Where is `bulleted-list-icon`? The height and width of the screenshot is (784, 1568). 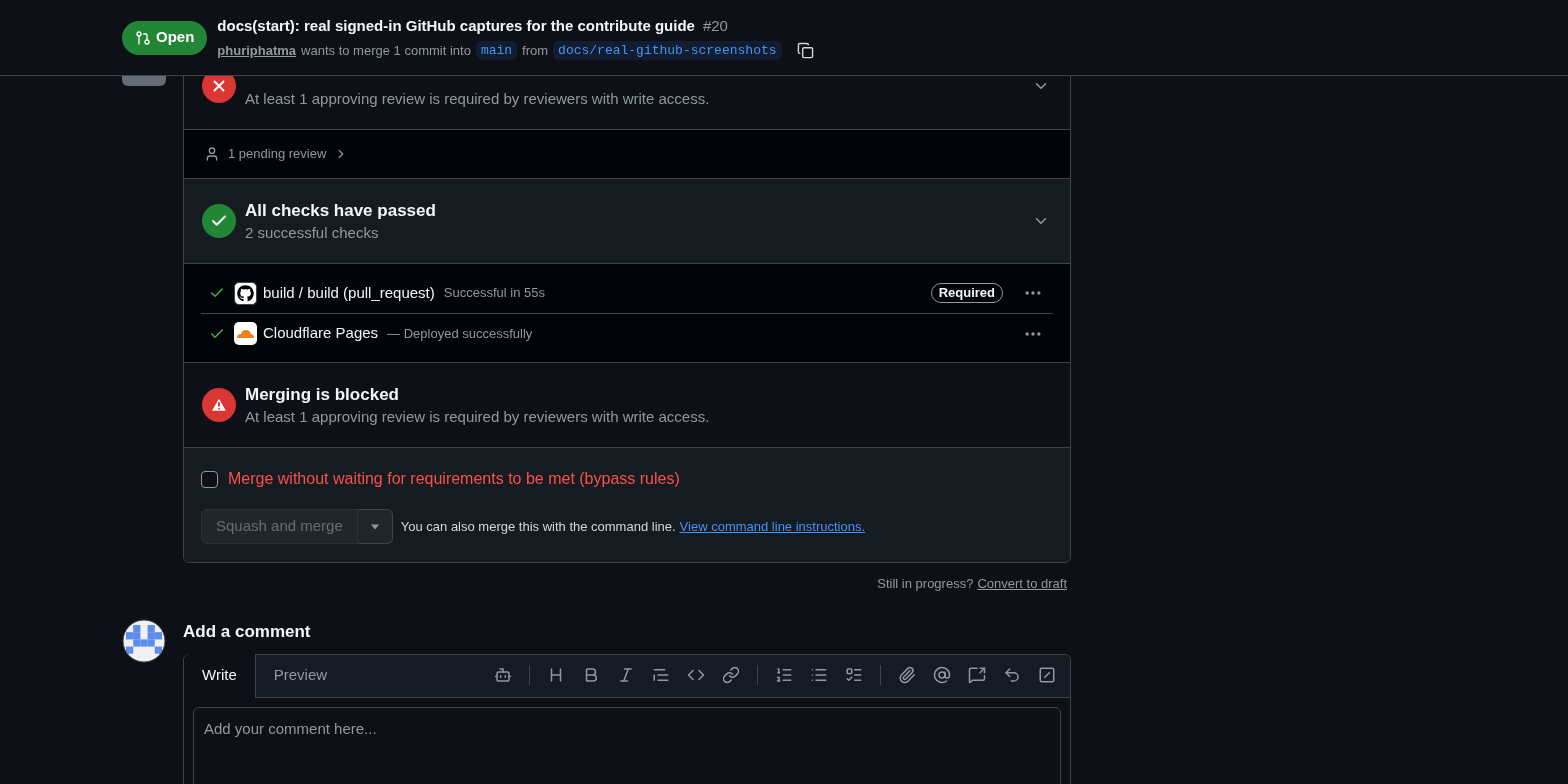
bulleted-list-icon is located at coordinates (819, 675).